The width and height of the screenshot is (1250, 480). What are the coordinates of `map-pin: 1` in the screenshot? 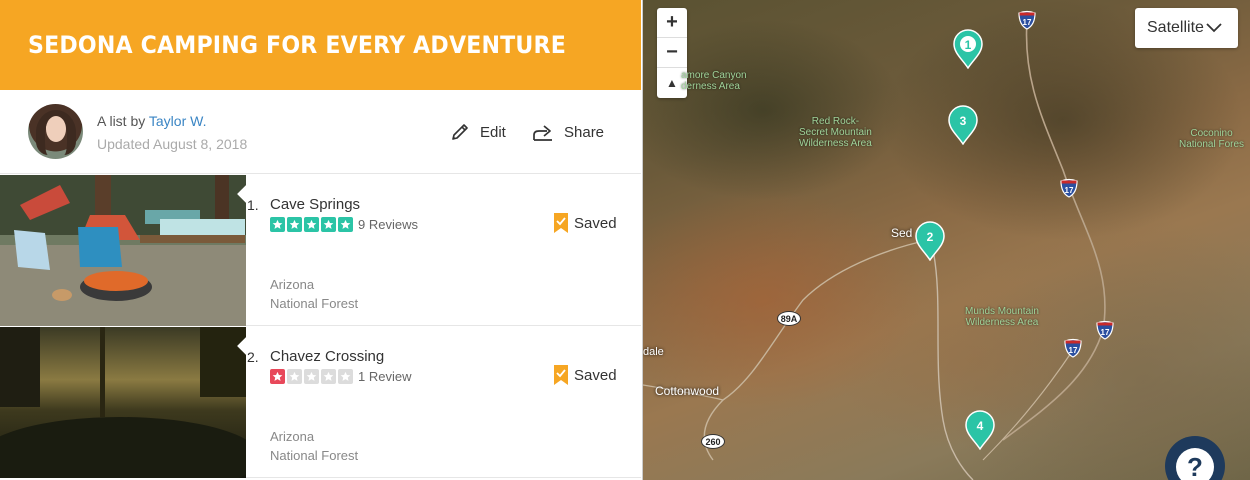 It's located at (968, 49).